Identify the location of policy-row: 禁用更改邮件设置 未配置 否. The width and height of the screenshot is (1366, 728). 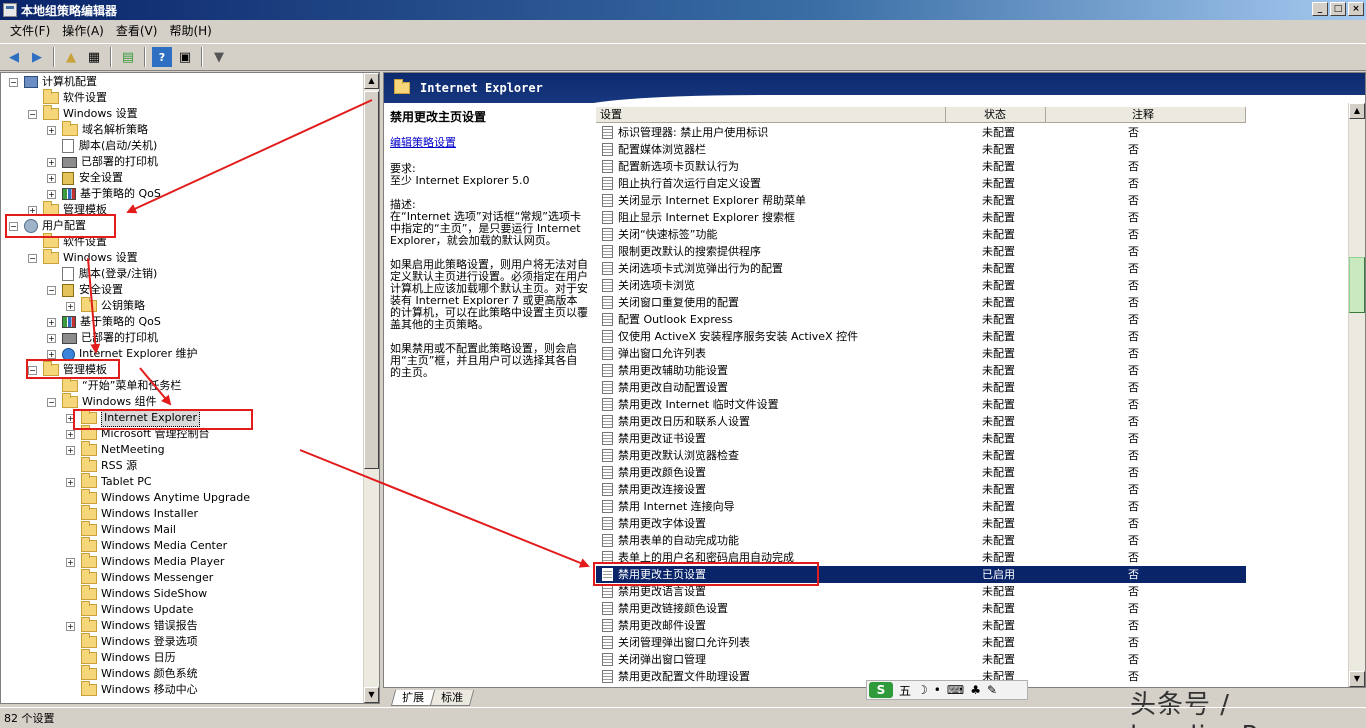
(921, 625).